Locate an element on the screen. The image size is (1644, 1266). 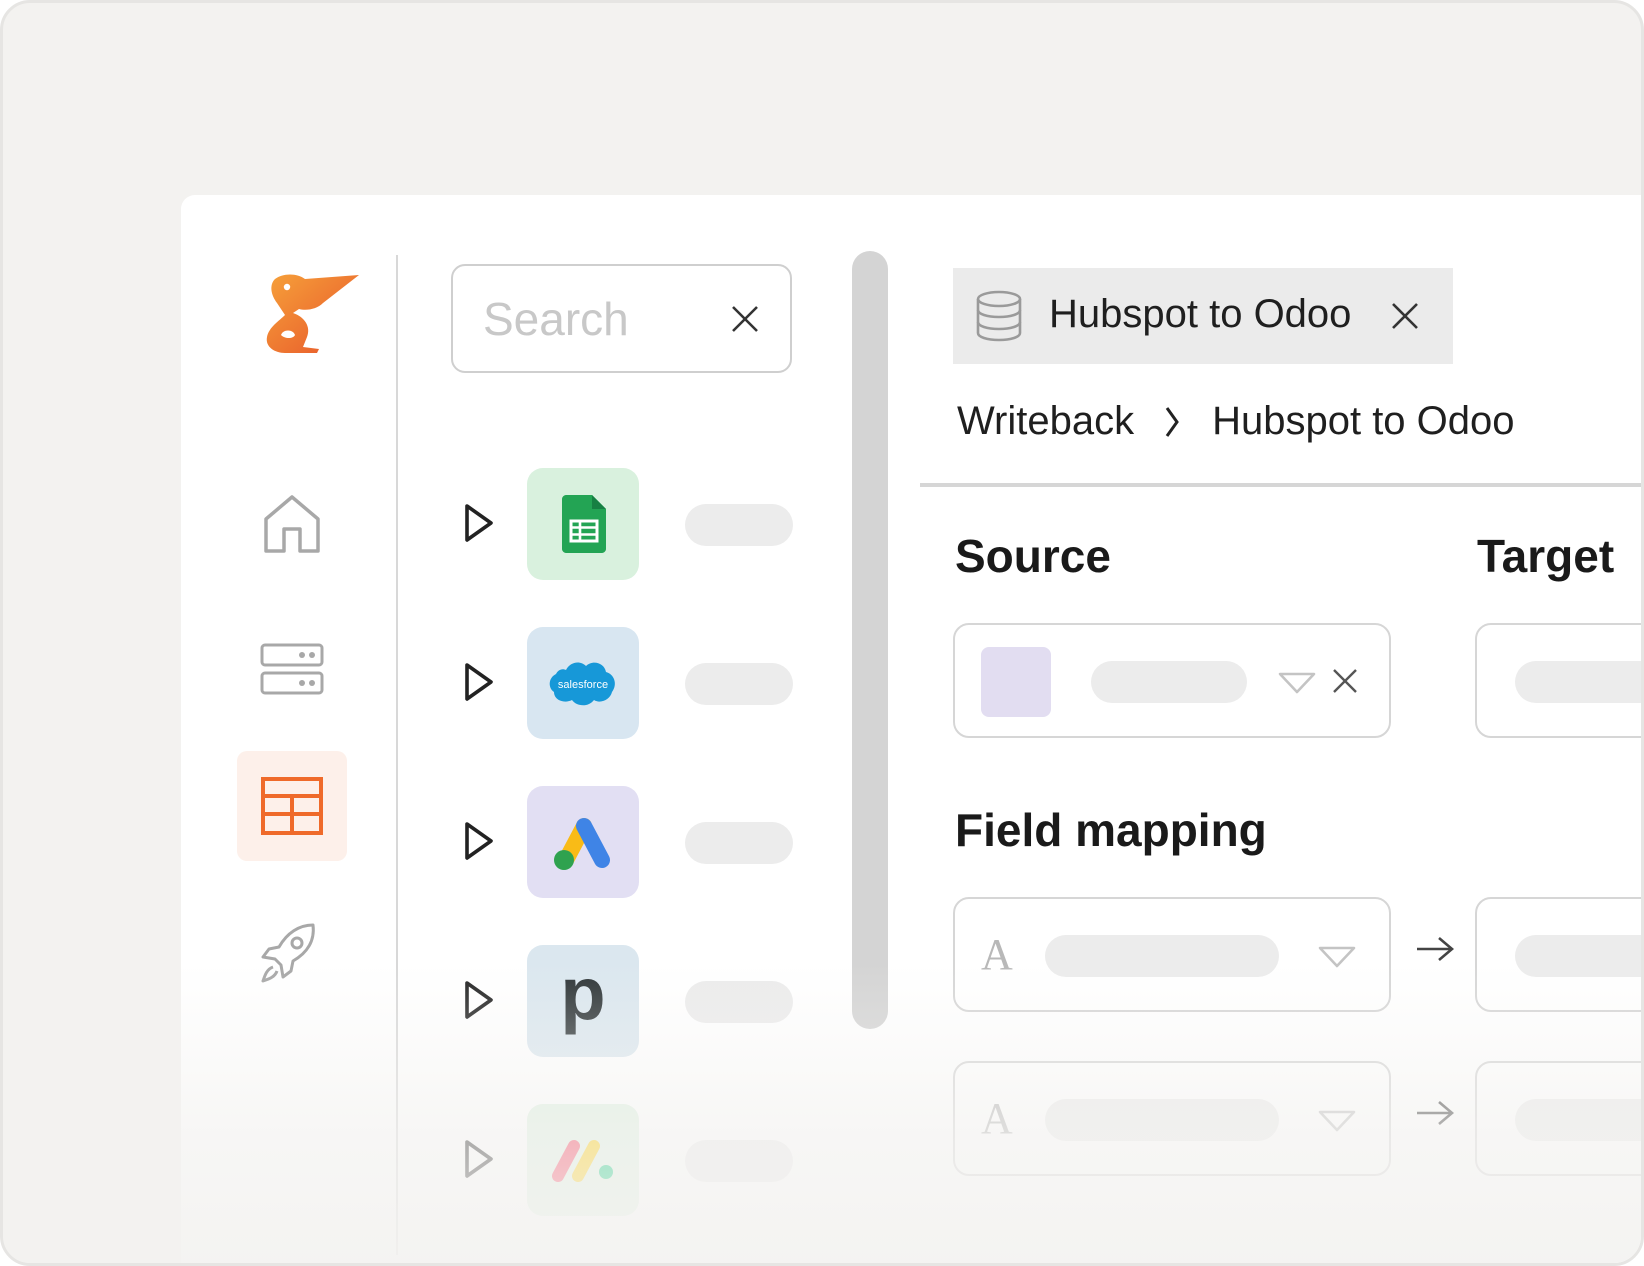
connector-row-salesforce: salesforce is located at coordinates (633, 683).